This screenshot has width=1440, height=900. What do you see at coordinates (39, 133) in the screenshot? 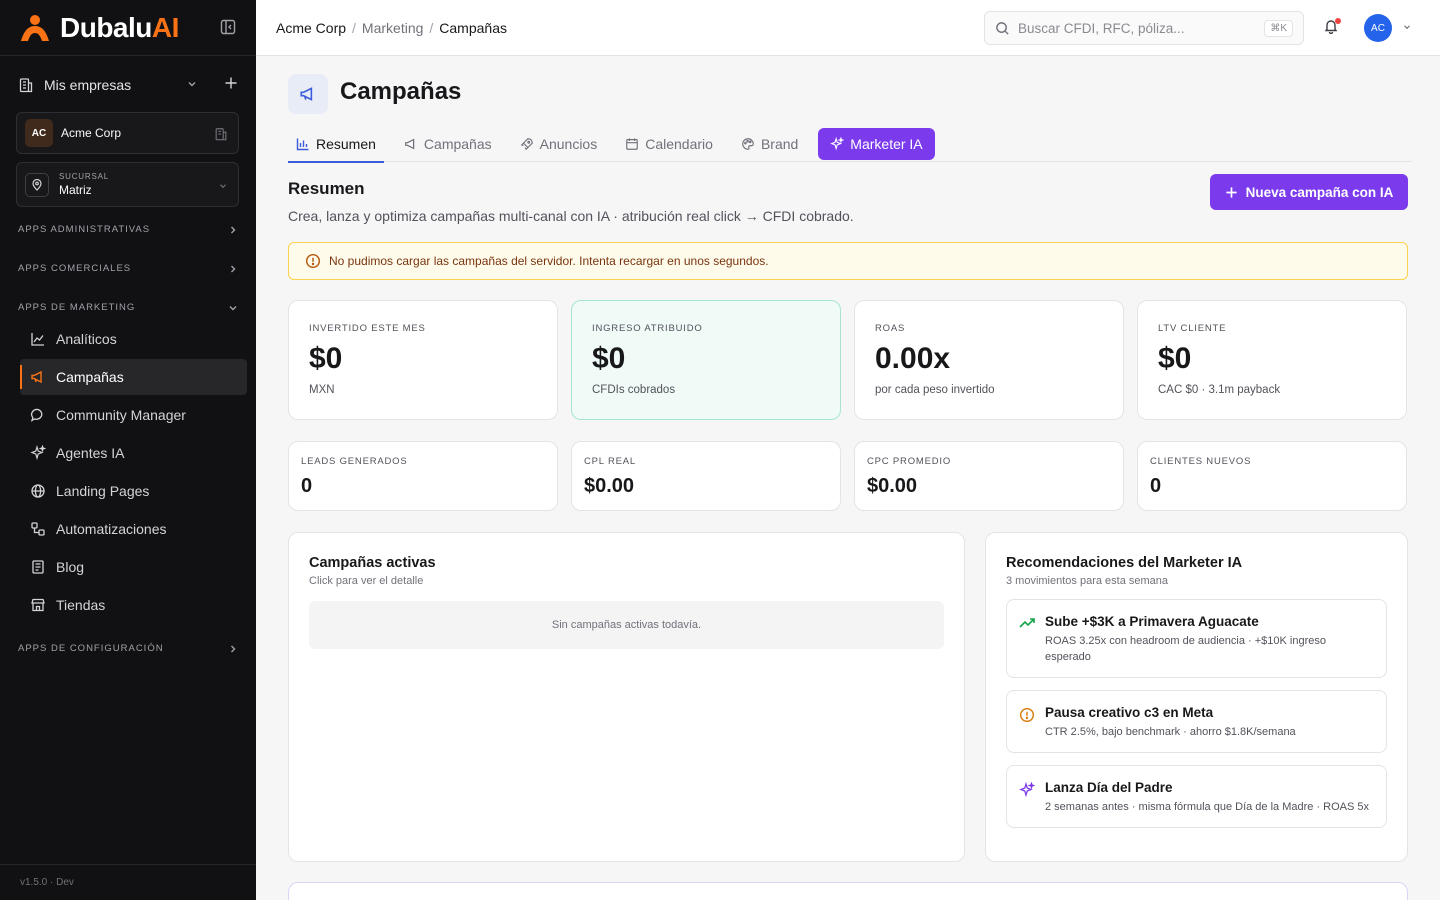
I see `company-avatar: AC` at bounding box center [39, 133].